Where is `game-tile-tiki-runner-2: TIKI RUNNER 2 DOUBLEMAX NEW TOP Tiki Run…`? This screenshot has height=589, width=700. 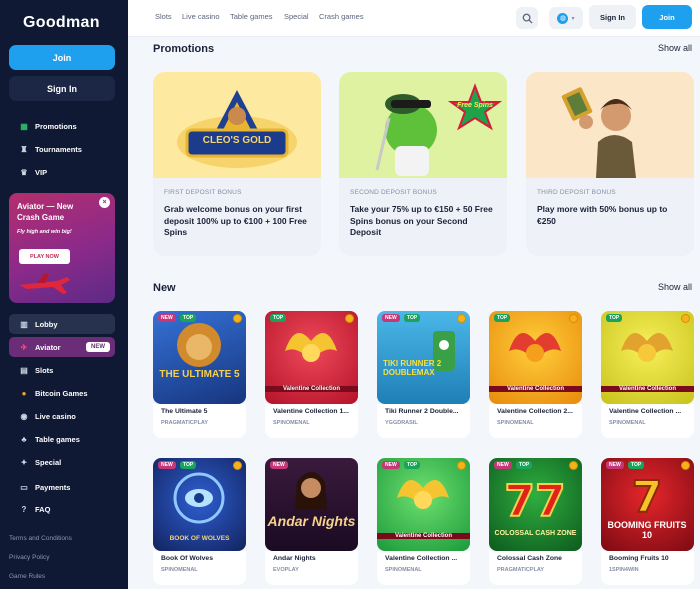 game-tile-tiki-runner-2: TIKI RUNNER 2 DOUBLEMAX NEW TOP Tiki Run… is located at coordinates (423, 374).